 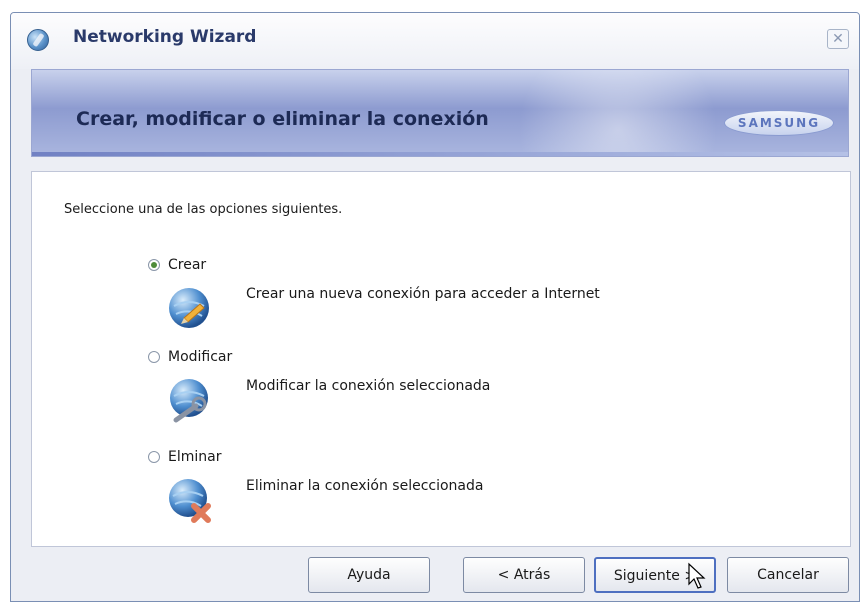 I want to click on app-icon, so click(x=38, y=40).